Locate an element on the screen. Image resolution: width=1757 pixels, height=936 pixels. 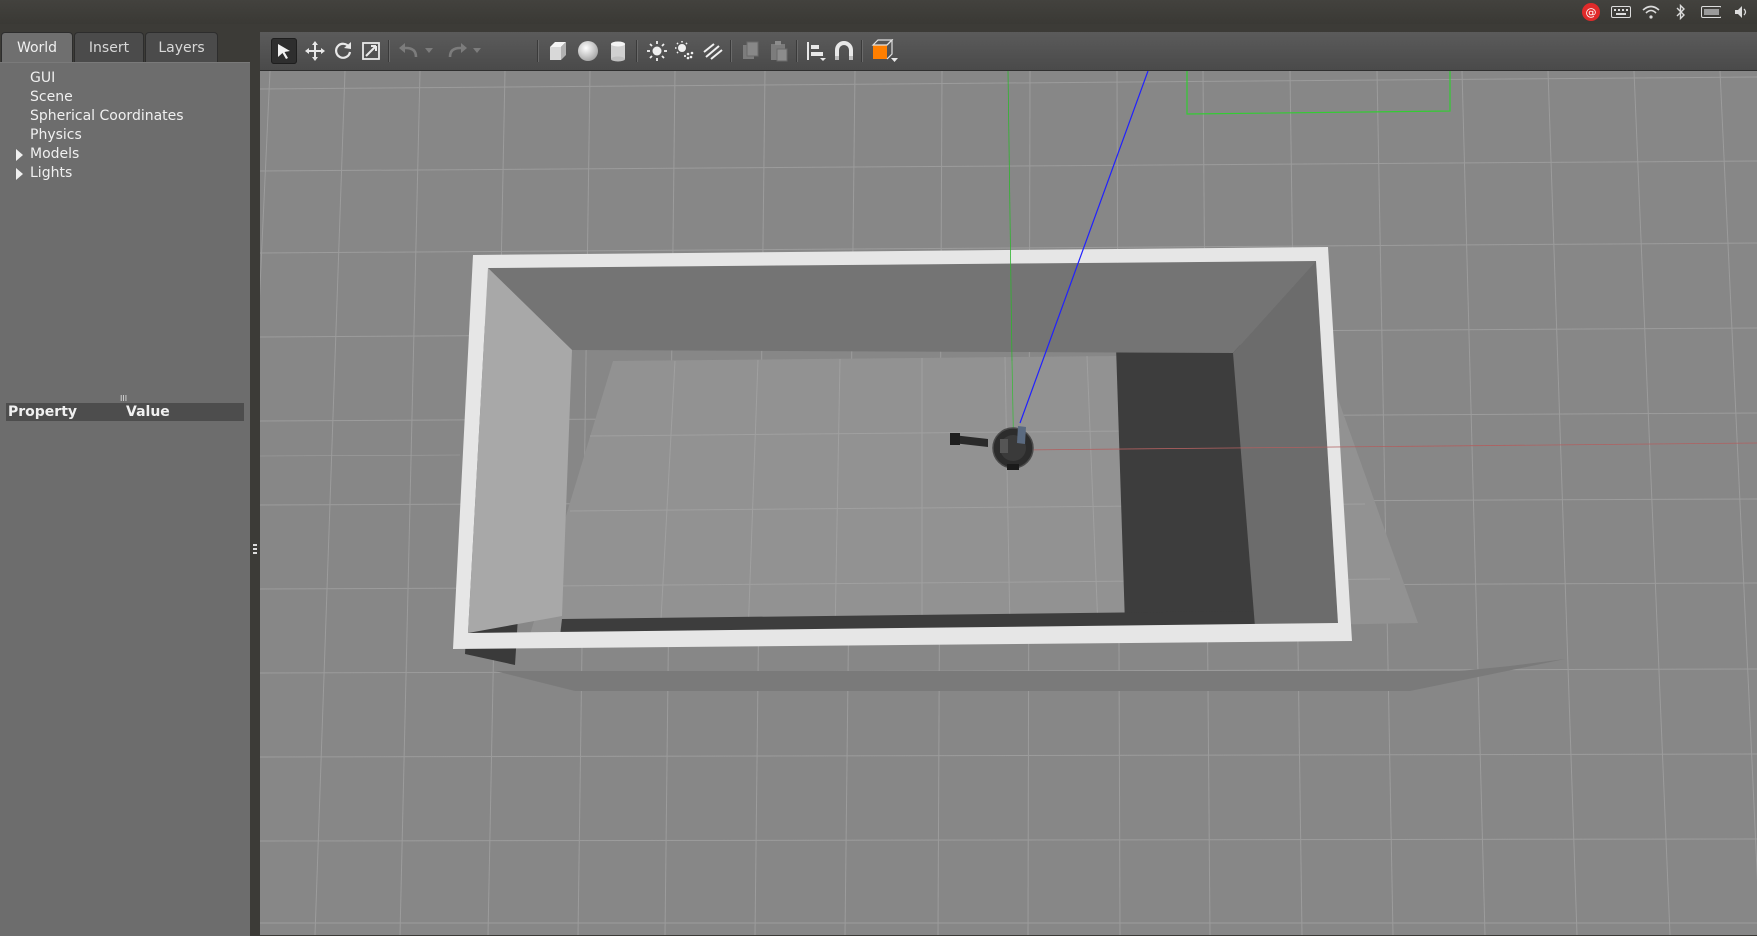
splitter-grip-icon is located at coordinates (255, 550).